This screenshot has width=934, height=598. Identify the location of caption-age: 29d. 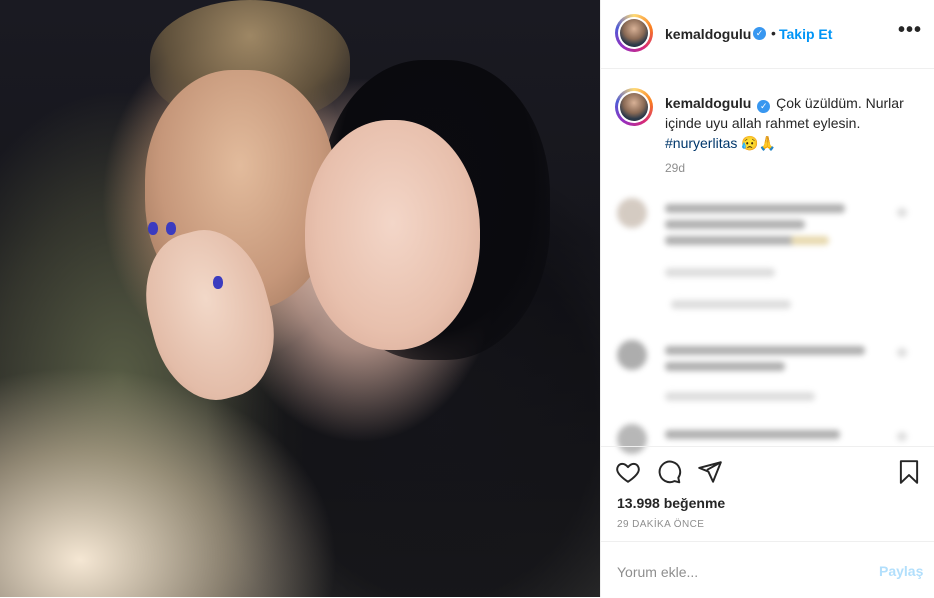
(675, 168).